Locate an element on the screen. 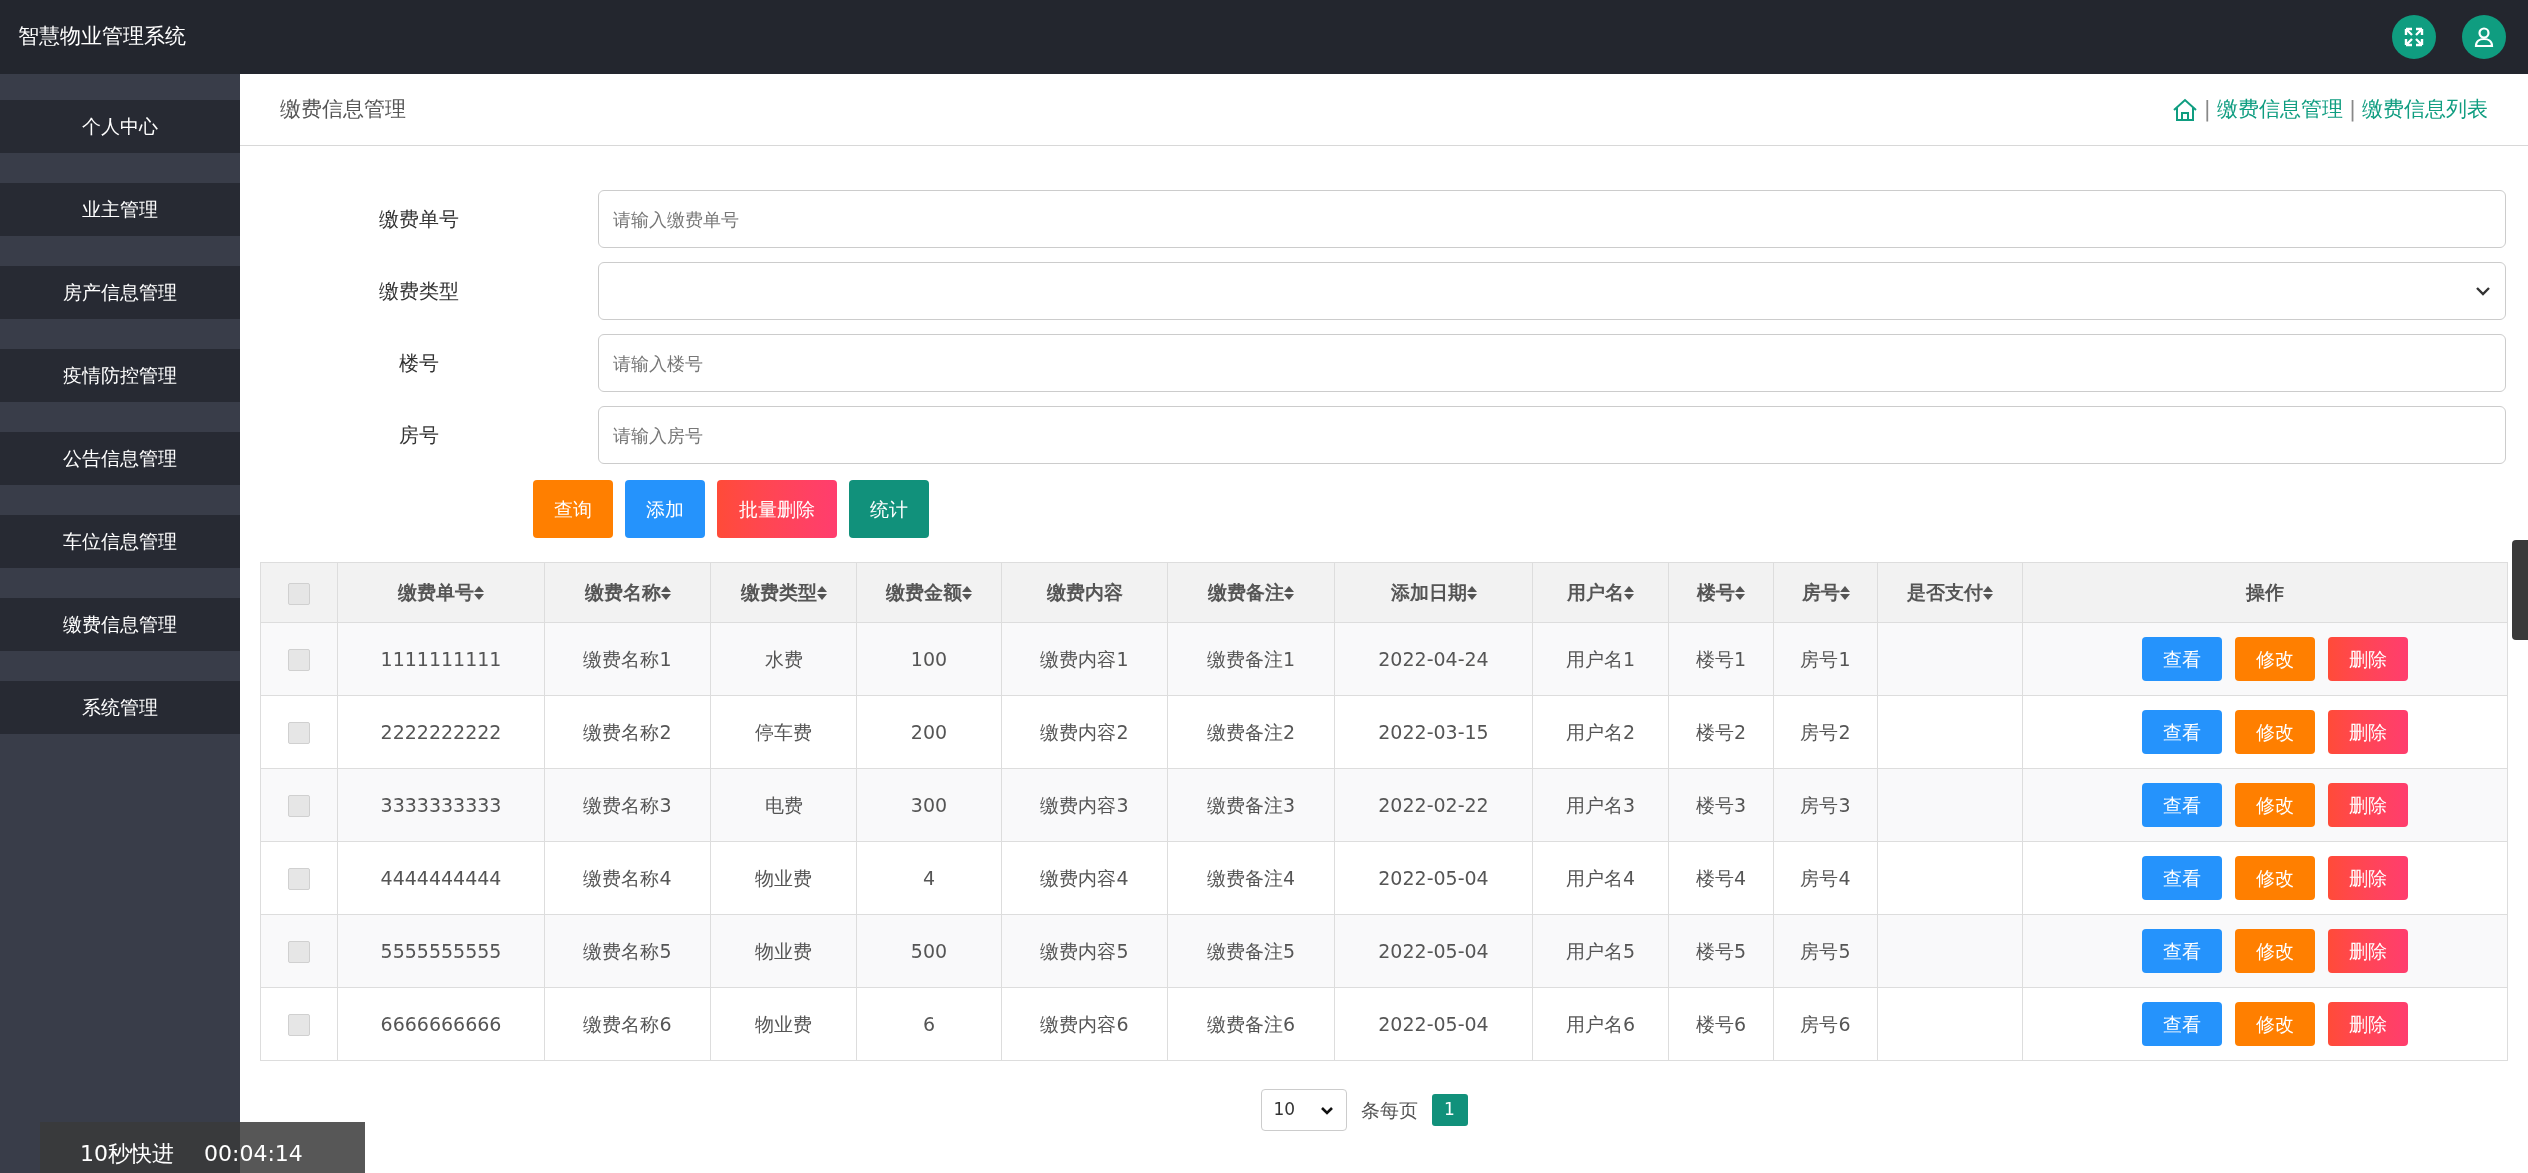 Image resolution: width=2528 pixels, height=1173 pixels. table-cell: 缴费内容2 is located at coordinates (1084, 731).